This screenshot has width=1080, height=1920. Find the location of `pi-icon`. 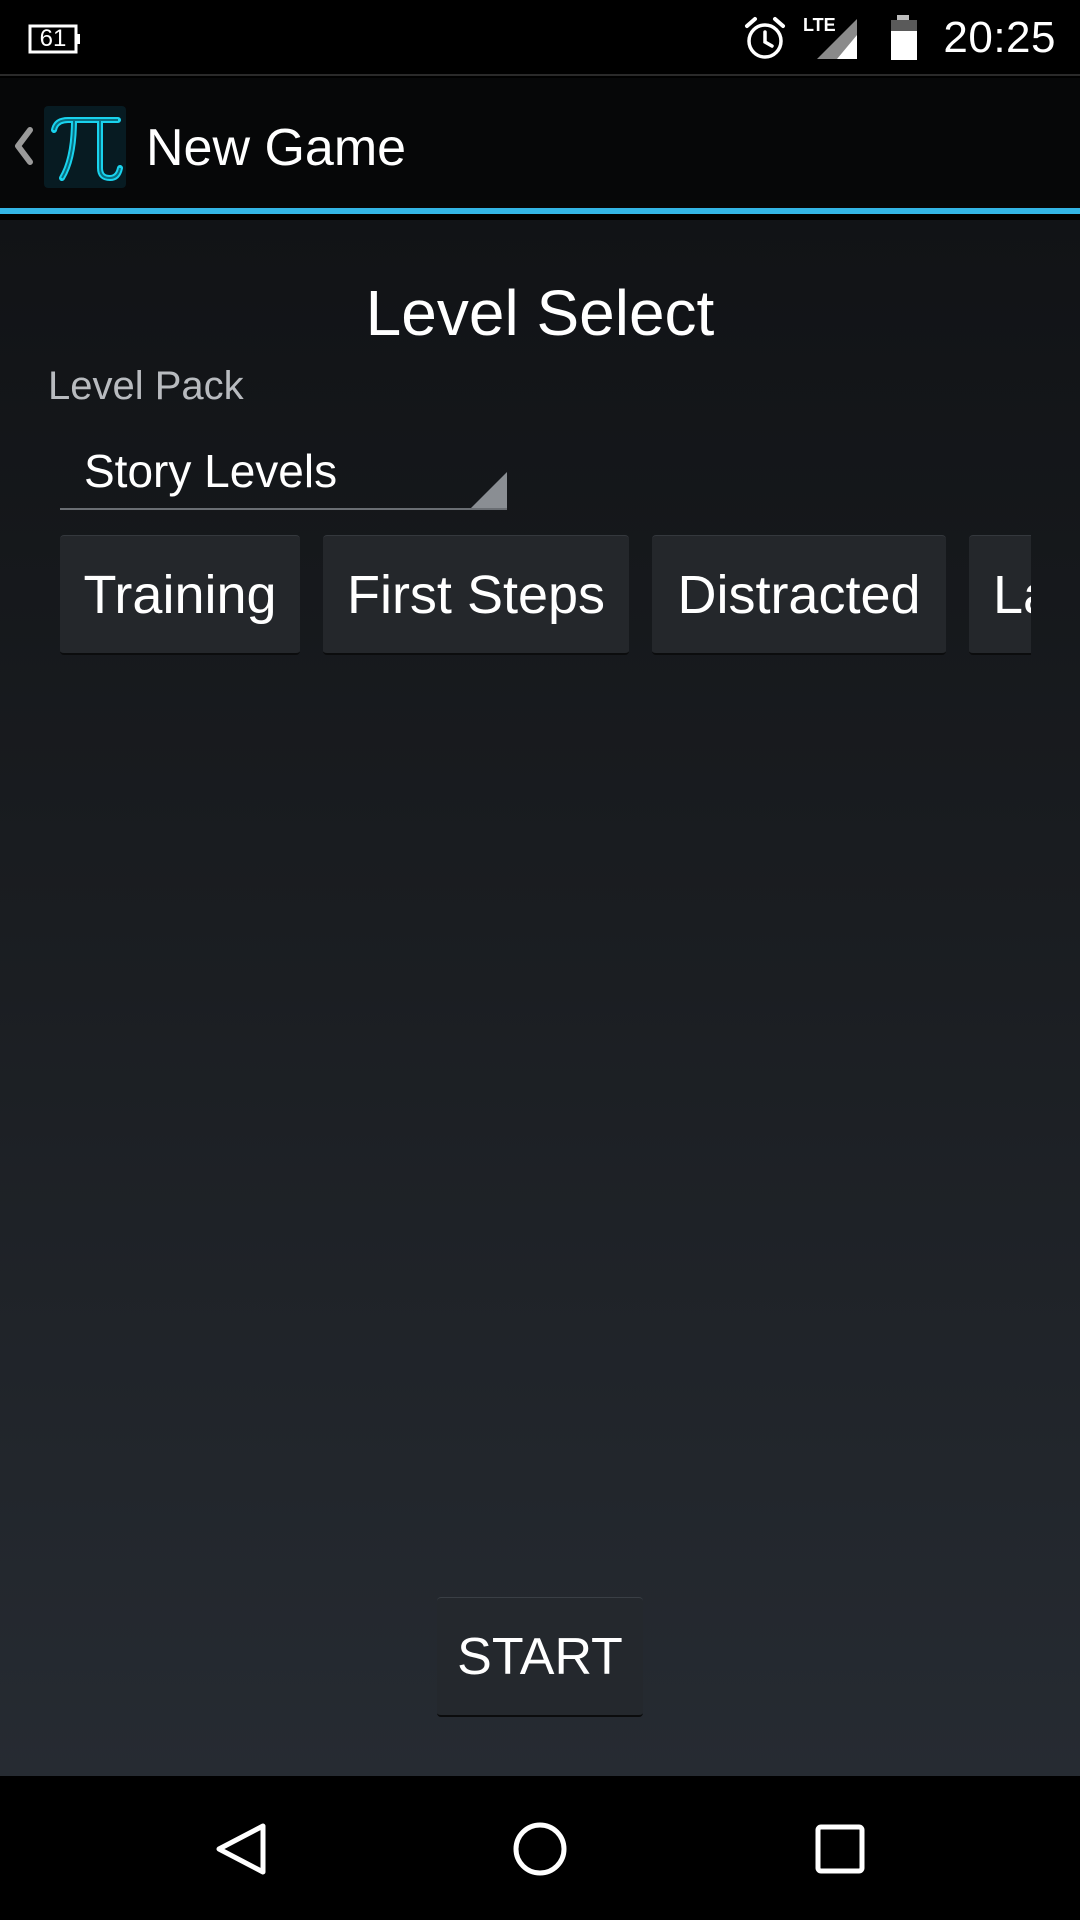

pi-icon is located at coordinates (87, 149).